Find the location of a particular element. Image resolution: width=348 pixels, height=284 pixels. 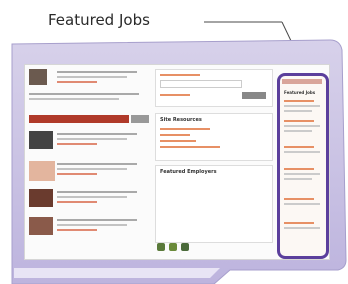

section-title: Featured Employers is located at coordinates (188, 172).